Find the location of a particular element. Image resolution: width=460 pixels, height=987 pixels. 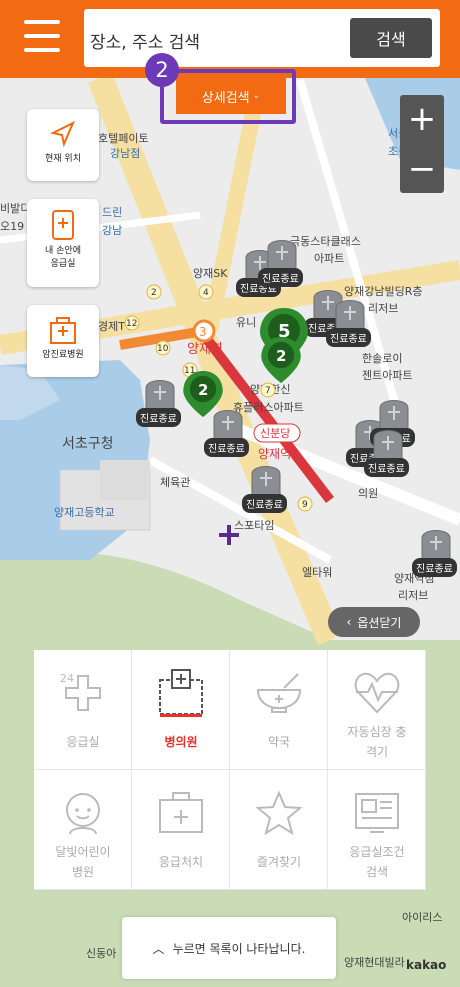

map-label-hyundai-villa: 양재현대빌라 is located at coordinates (374, 962).